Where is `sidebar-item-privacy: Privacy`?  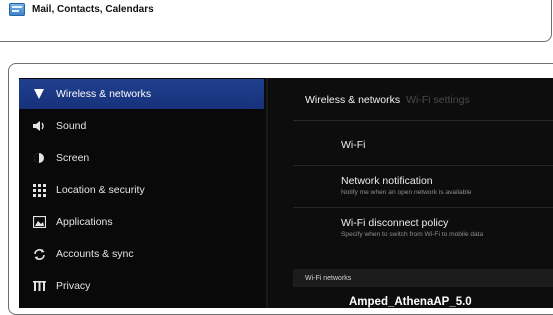 sidebar-item-privacy: Privacy is located at coordinates (141, 286).